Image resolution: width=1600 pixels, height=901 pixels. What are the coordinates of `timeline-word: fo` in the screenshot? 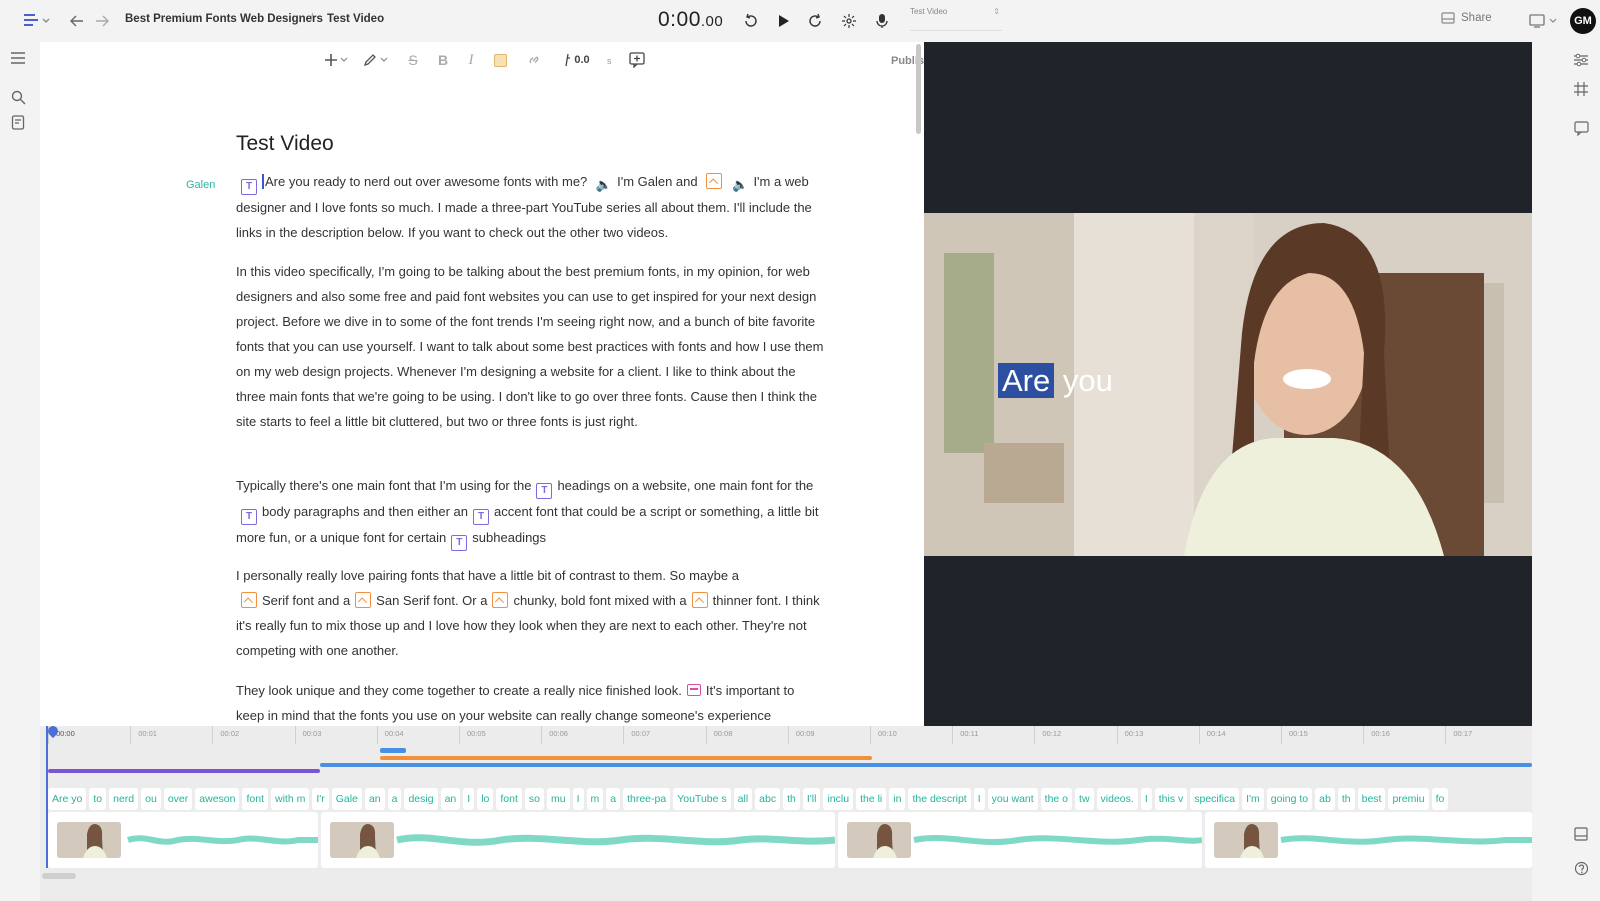 It's located at (1440, 799).